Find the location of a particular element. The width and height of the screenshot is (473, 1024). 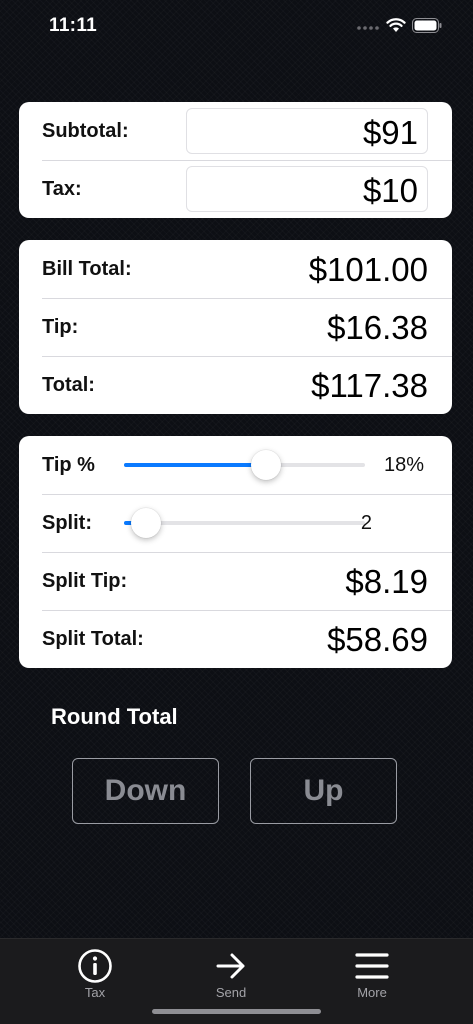

tip-percent-row: Tip % 18% is located at coordinates (235, 465).